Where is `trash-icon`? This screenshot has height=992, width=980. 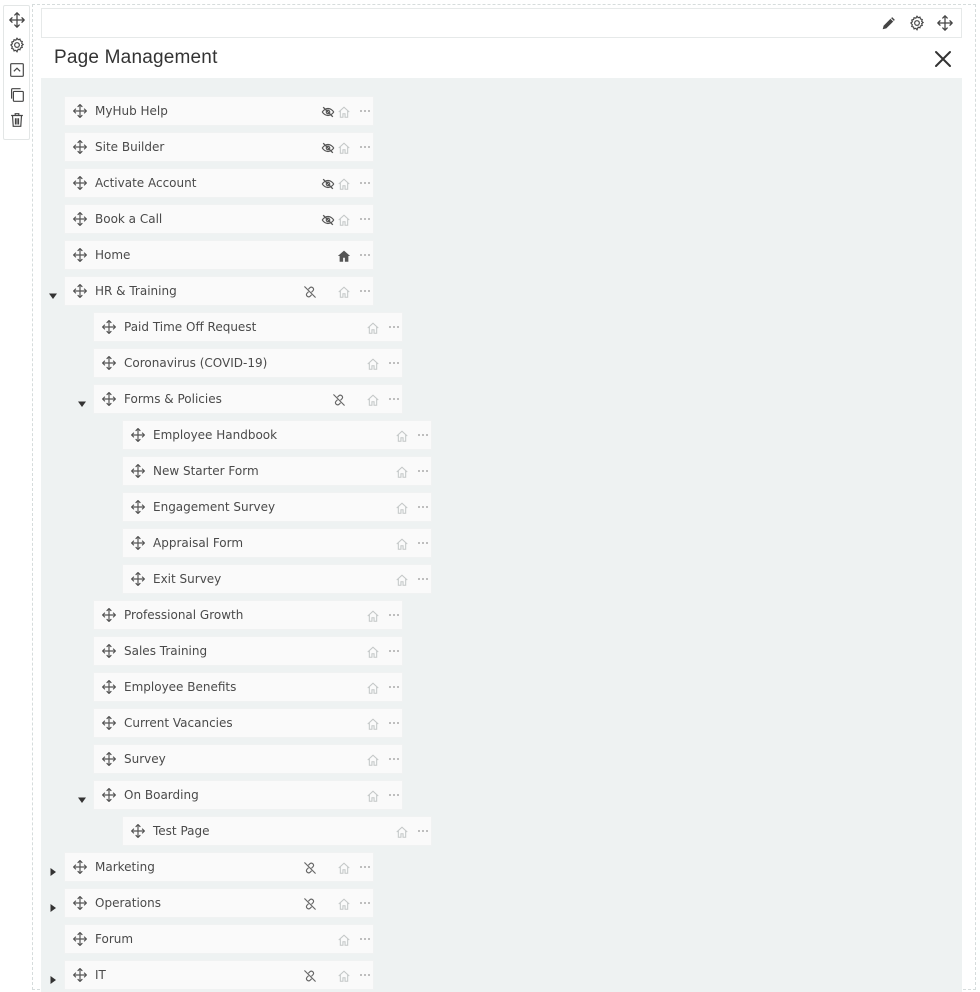 trash-icon is located at coordinates (17, 120).